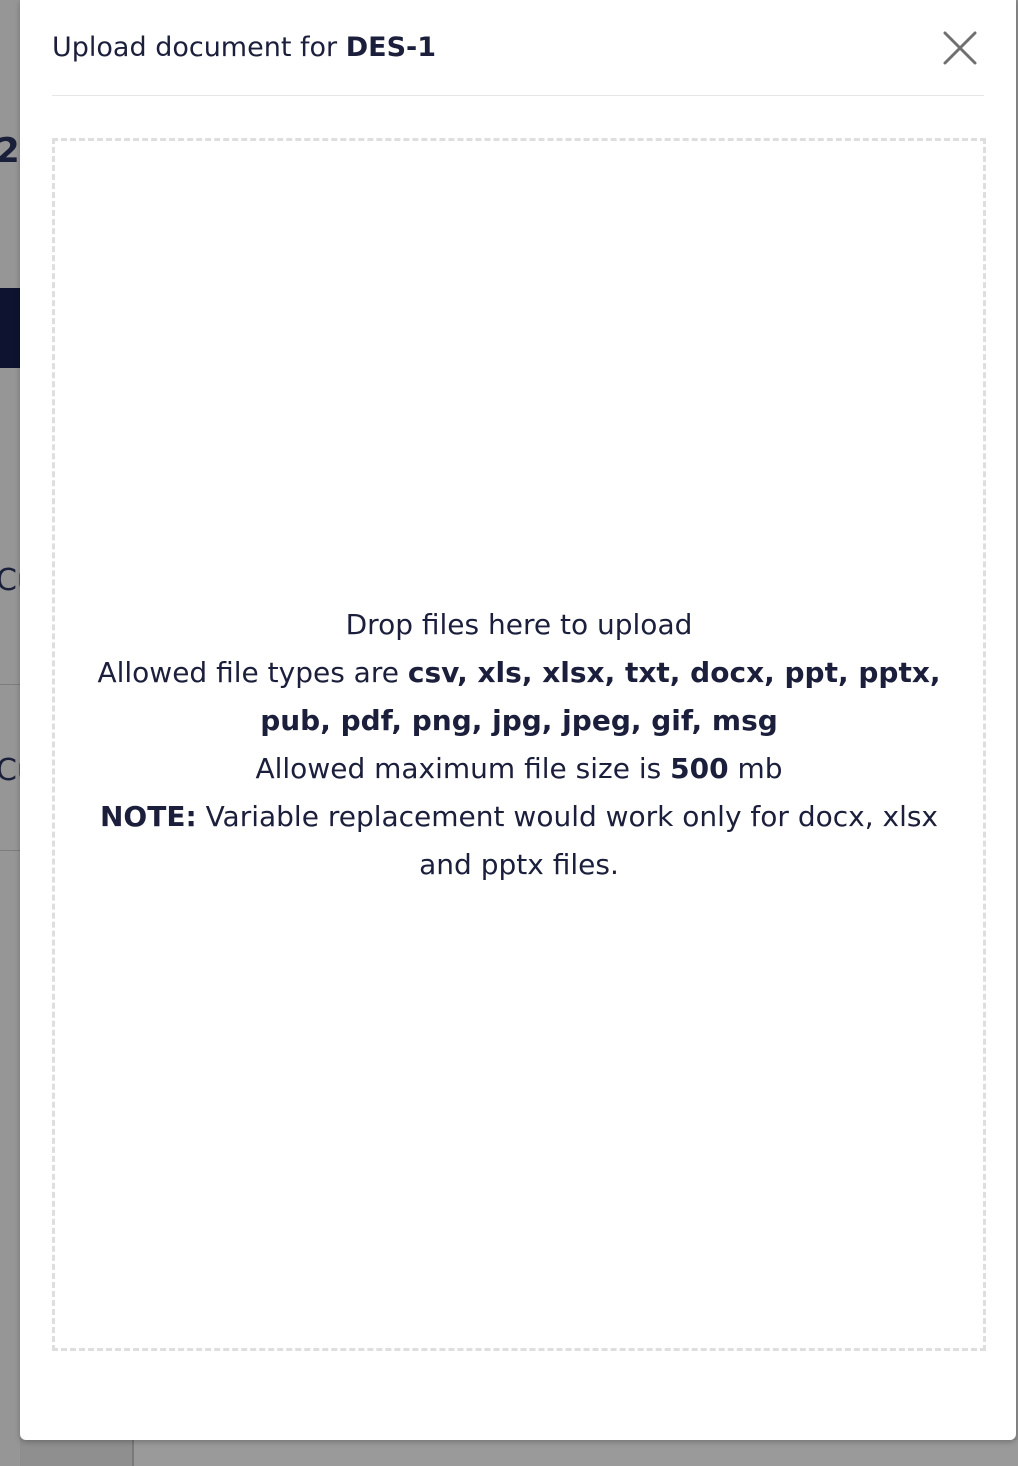  I want to click on max-size-line: Allowed maximum file size is 500 mb, so click(519, 769).